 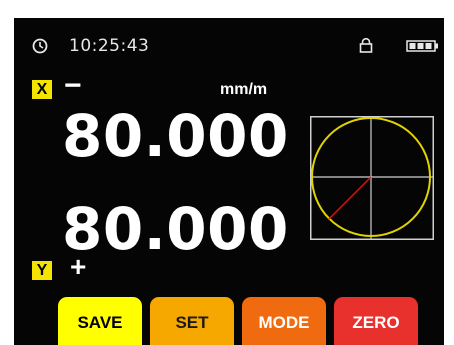 What do you see at coordinates (376, 321) in the screenshot?
I see `zero-button: ZERO` at bounding box center [376, 321].